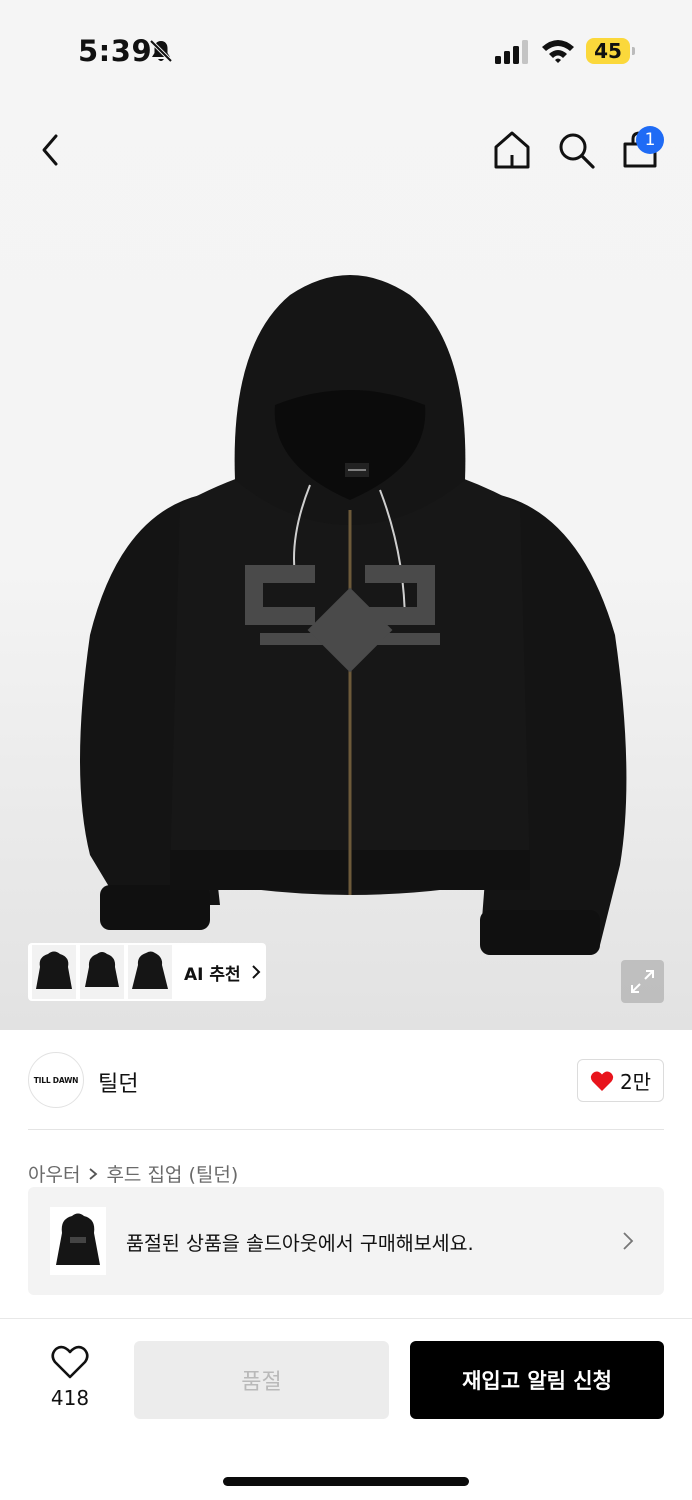  I want to click on heart-filled-icon, so click(602, 1081).